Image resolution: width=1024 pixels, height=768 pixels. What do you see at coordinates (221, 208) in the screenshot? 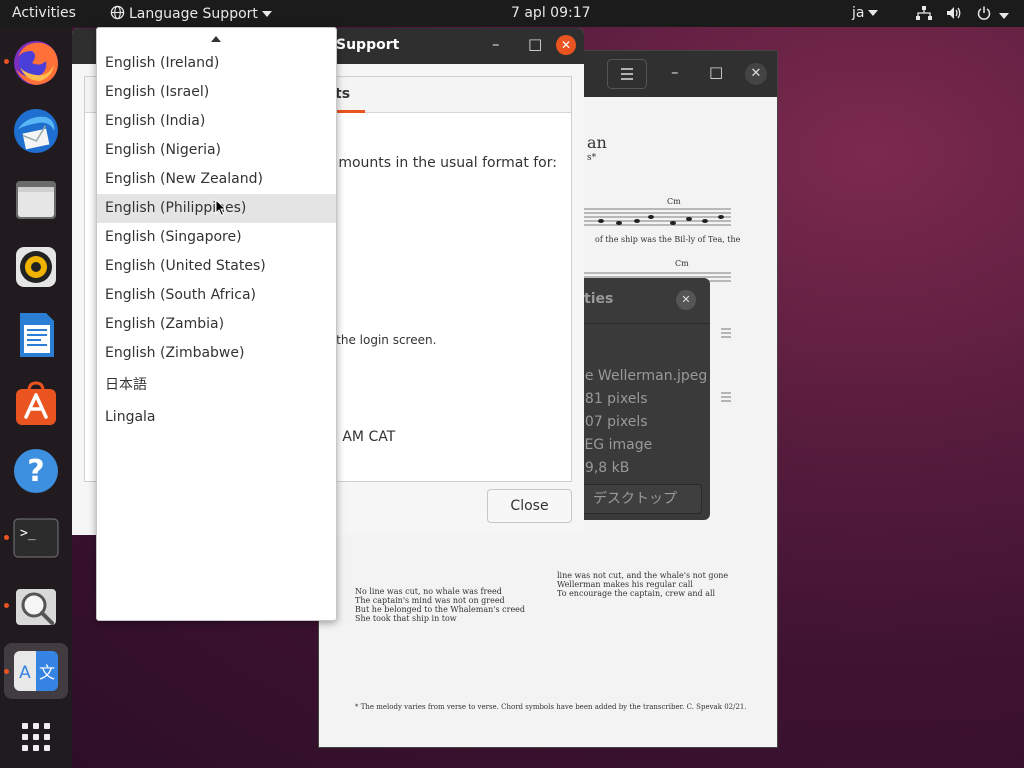
I see `mouse-pointer-icon` at bounding box center [221, 208].